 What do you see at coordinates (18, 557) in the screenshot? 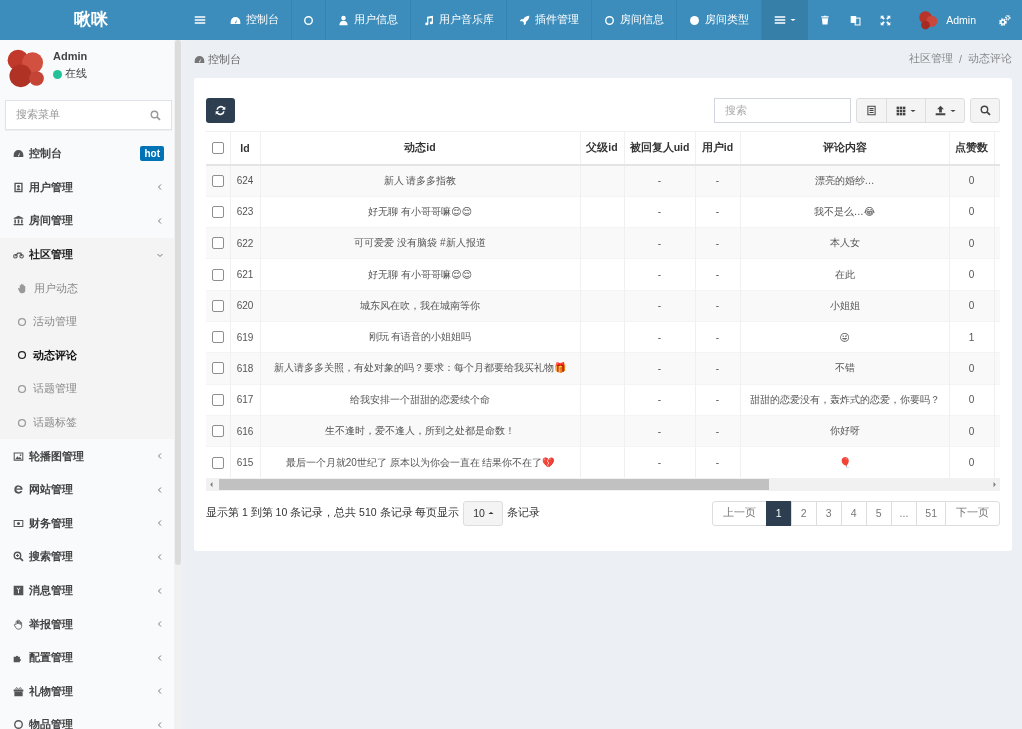
I see `zoom-icon` at bounding box center [18, 557].